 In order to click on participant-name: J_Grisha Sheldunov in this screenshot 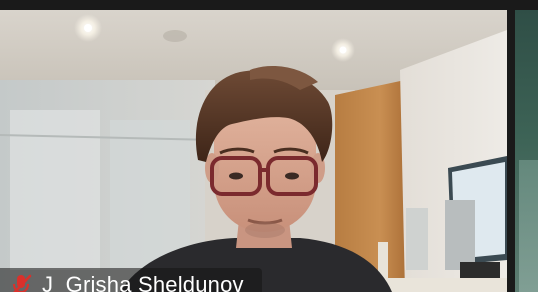, I will do `click(143, 282)`.